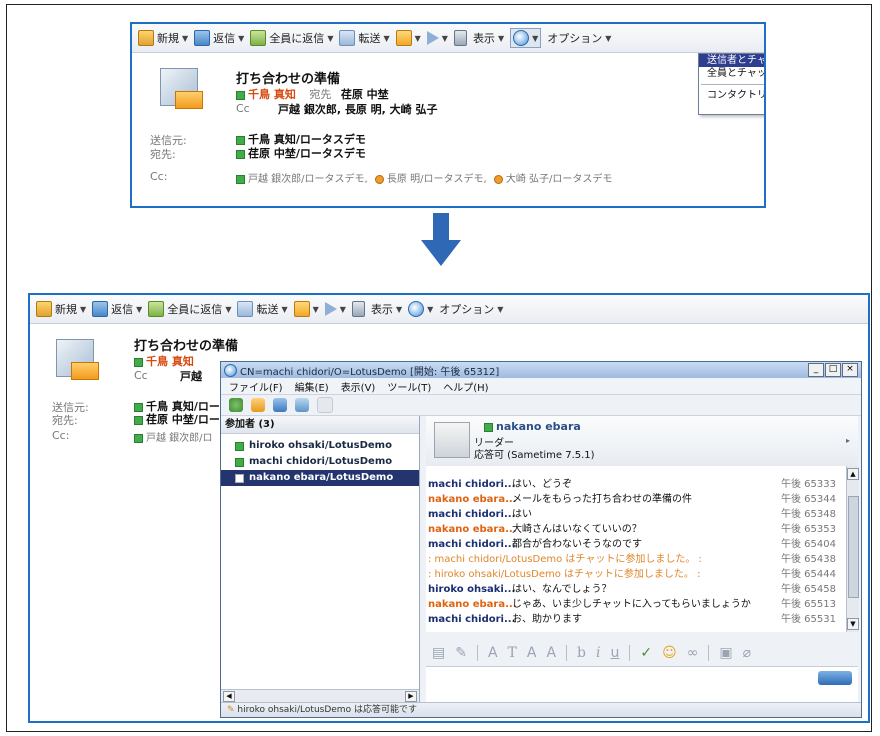 This screenshot has height=736, width=880. What do you see at coordinates (403, 38) in the screenshot?
I see `folder-icon` at bounding box center [403, 38].